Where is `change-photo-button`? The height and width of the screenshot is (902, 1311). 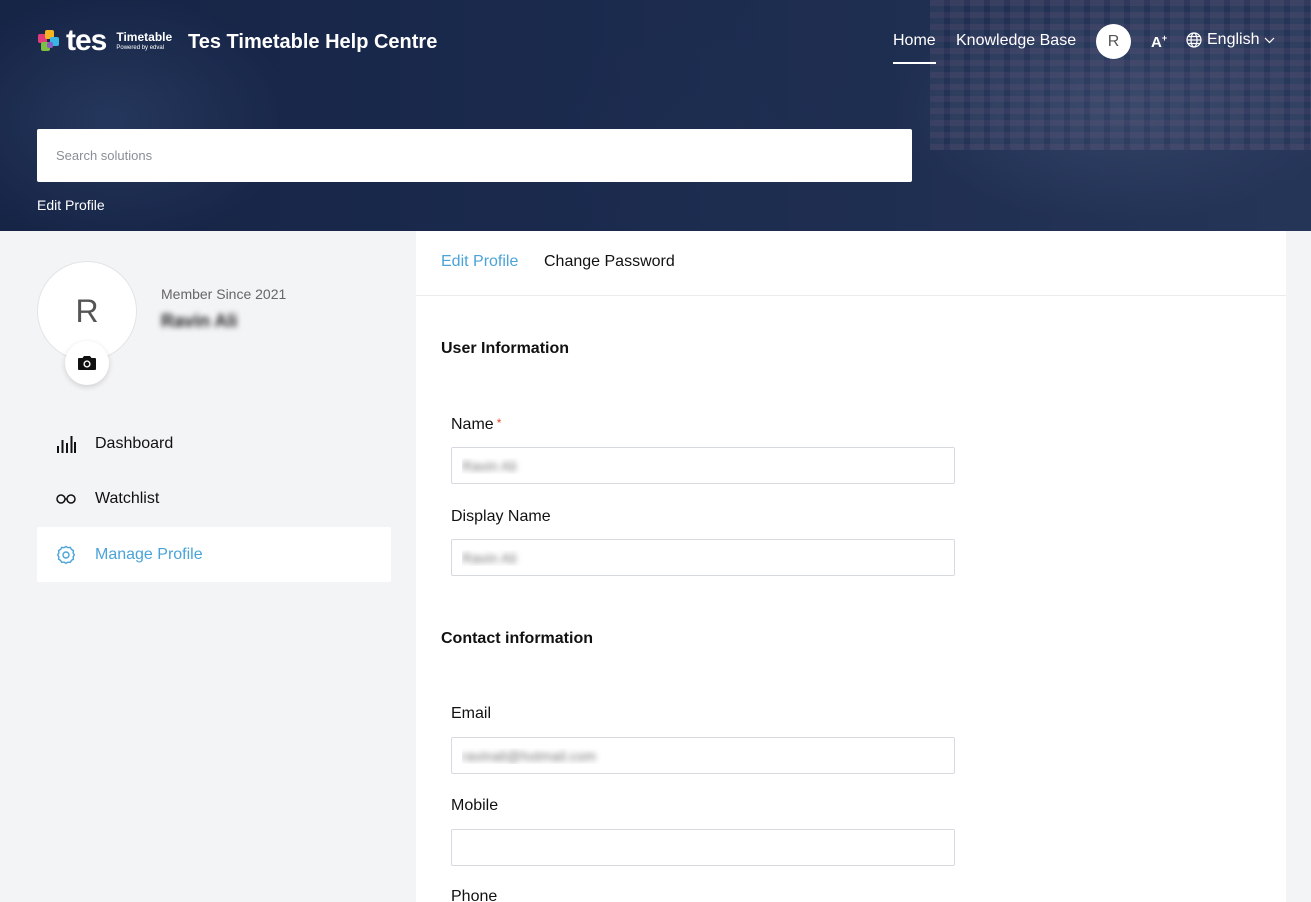
change-photo-button is located at coordinates (87, 363).